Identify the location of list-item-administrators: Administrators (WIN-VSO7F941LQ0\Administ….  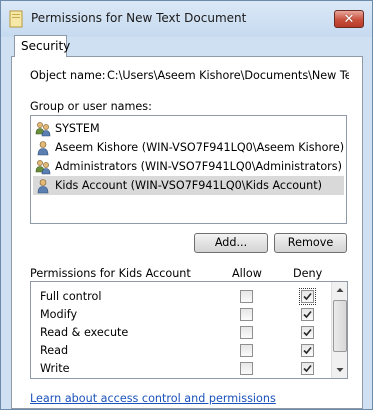
(188, 166).